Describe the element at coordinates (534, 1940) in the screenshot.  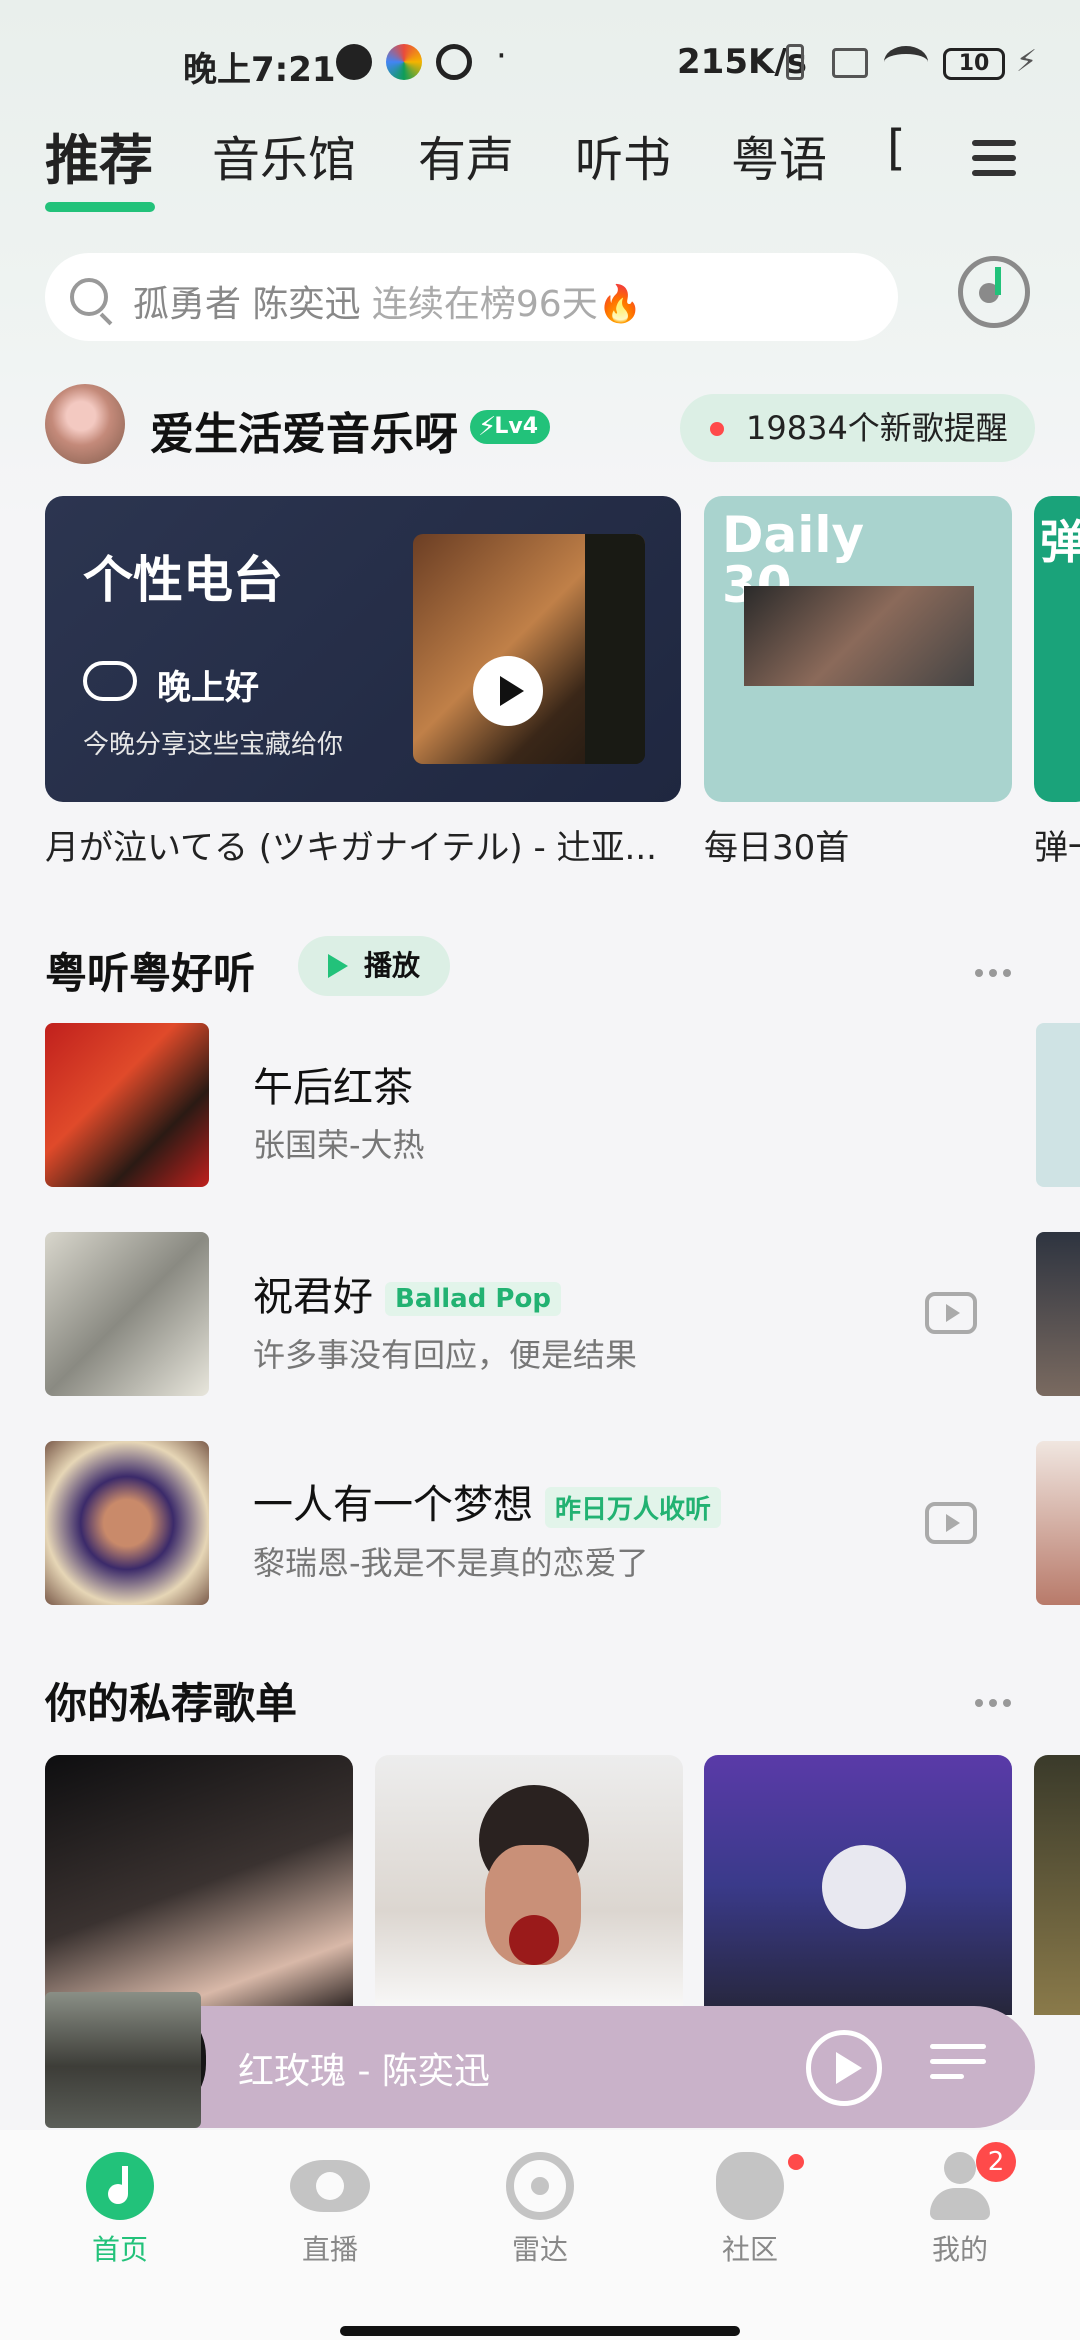
I see `apple-icon` at that location.